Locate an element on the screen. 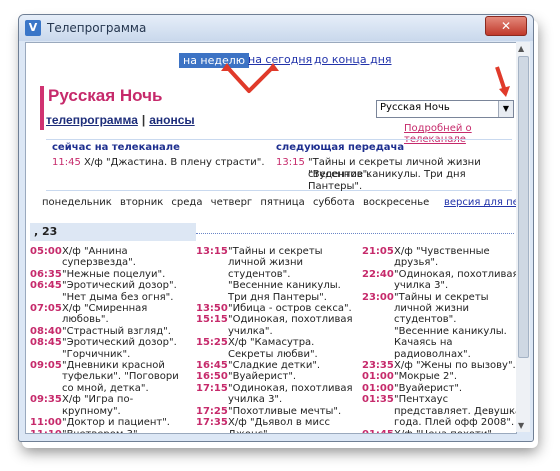  schedule-entry: 15:15 "Одинокая, похотливая училка". is located at coordinates (276, 325).